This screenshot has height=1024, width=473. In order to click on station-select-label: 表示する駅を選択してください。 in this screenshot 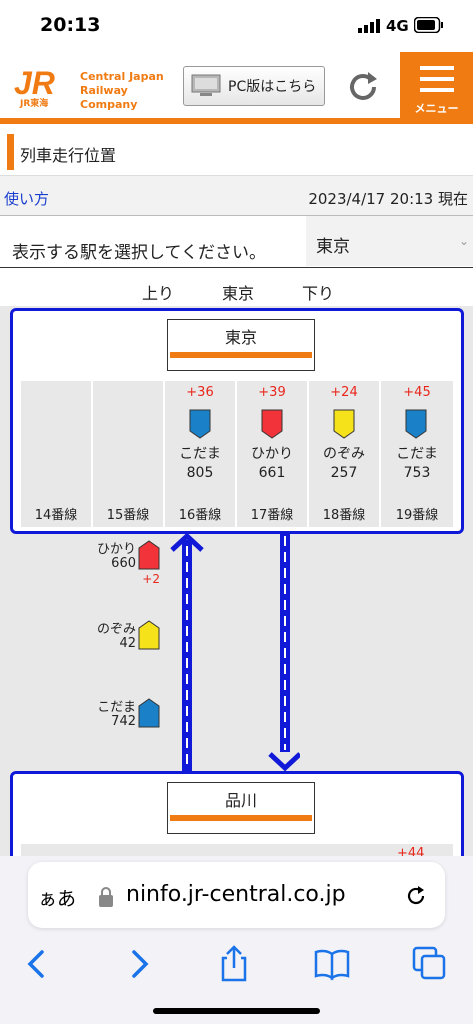, I will do `click(139, 253)`.